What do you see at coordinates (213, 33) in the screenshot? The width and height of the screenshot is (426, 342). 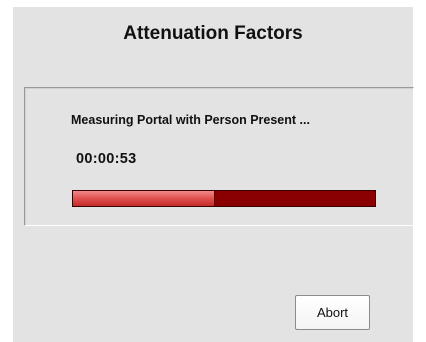 I see `dialog-title: Attenuation Factors` at bounding box center [213, 33].